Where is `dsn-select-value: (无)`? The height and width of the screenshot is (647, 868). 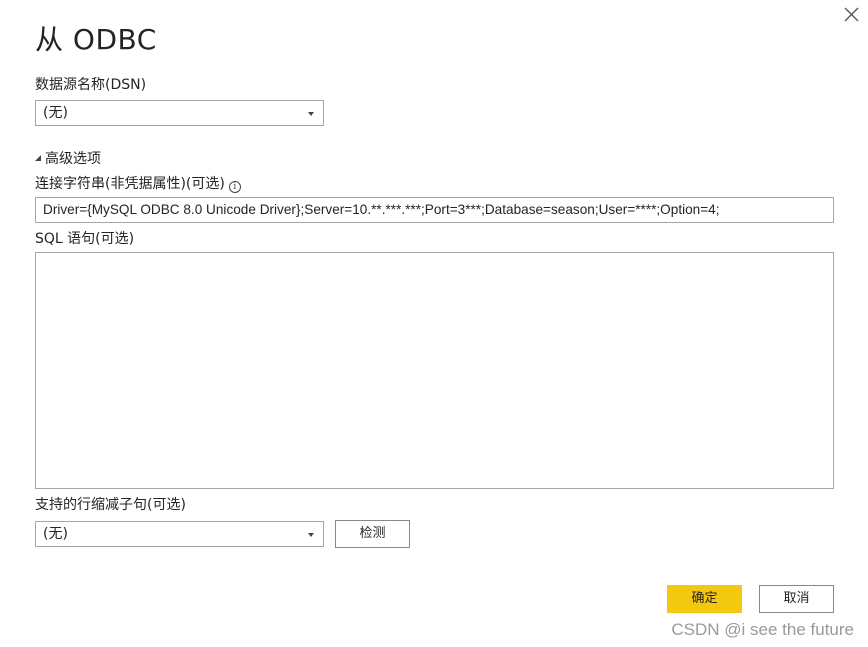 dsn-select-value: (无) is located at coordinates (55, 113).